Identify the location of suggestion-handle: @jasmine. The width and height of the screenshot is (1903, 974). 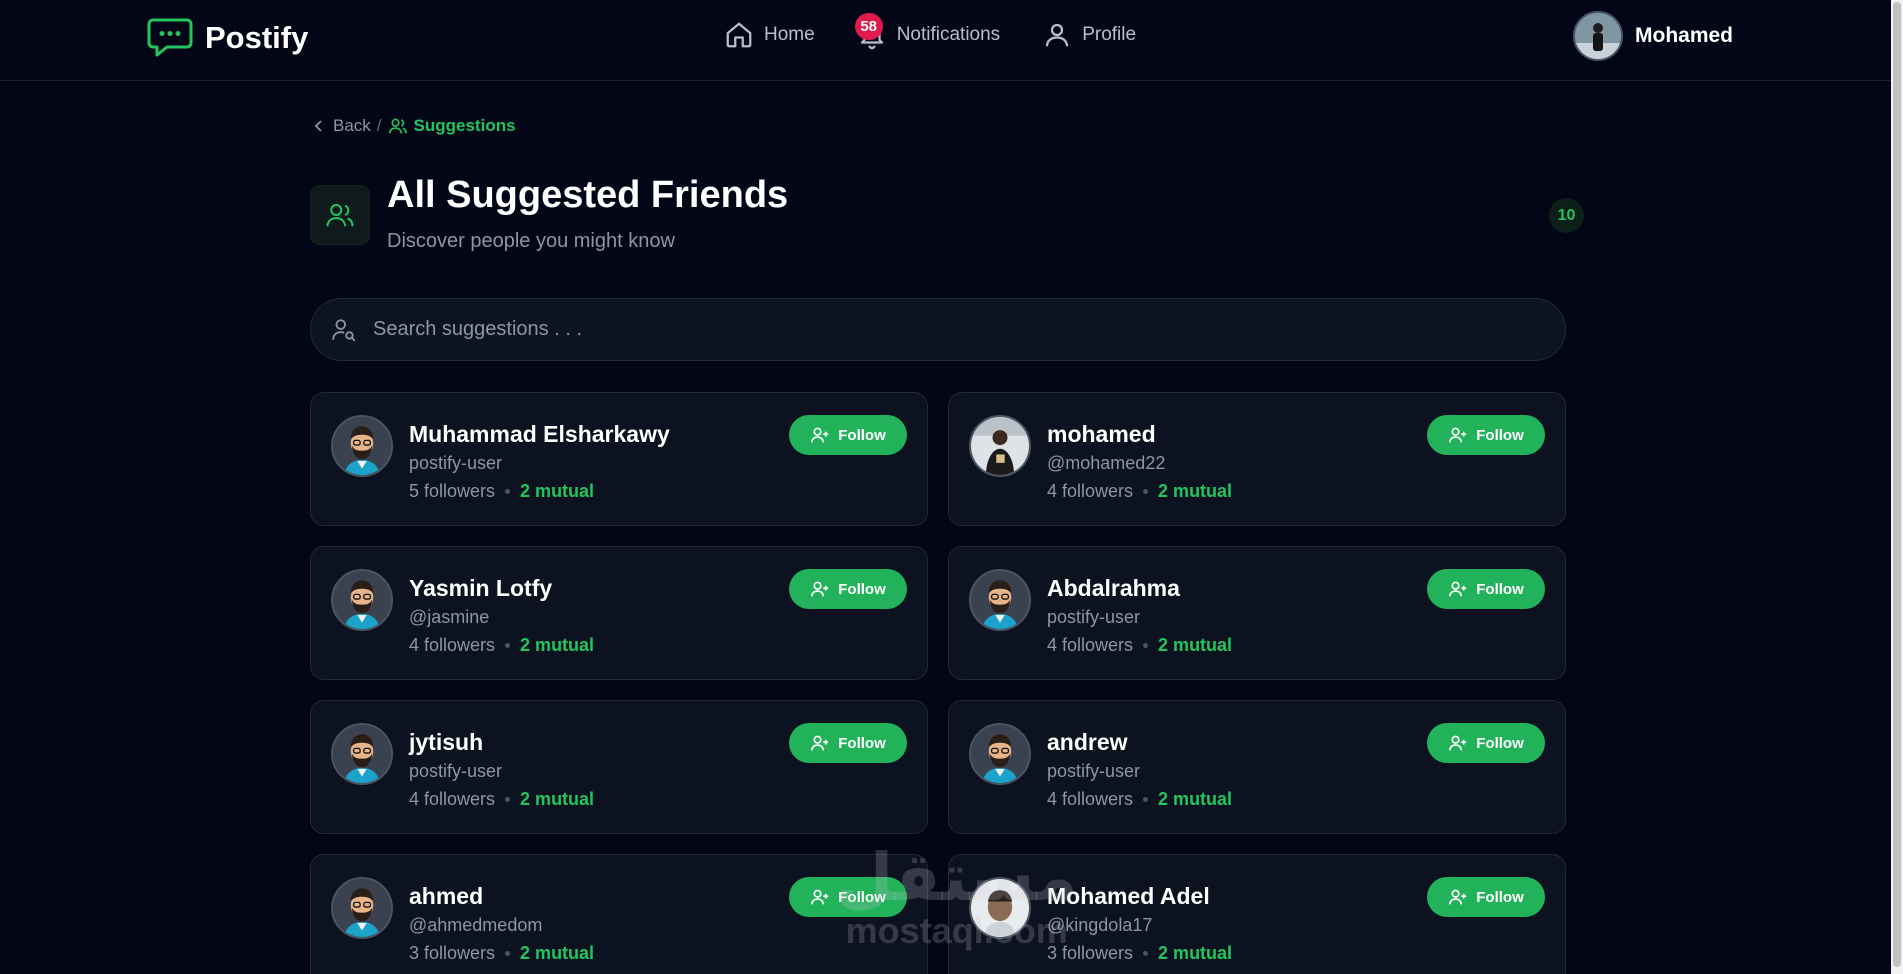
(449, 617).